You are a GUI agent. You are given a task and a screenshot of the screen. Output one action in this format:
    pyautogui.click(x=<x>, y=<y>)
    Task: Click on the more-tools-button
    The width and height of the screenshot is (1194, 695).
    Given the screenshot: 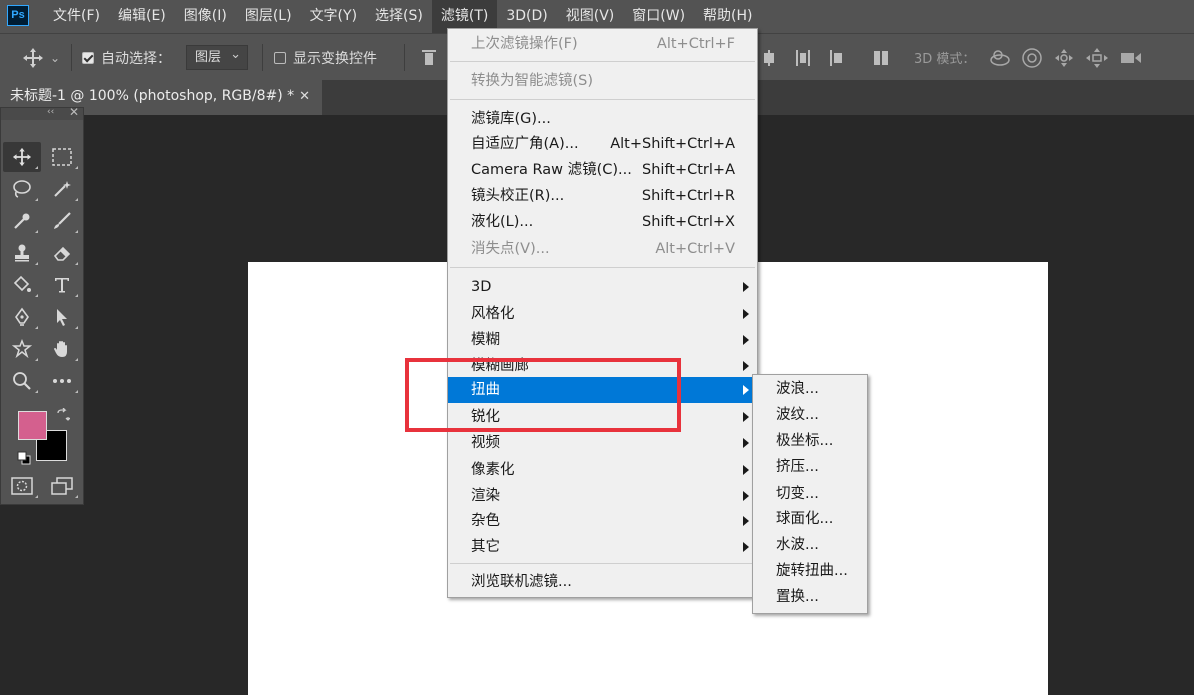 What is the action you would take?
    pyautogui.click(x=62, y=381)
    